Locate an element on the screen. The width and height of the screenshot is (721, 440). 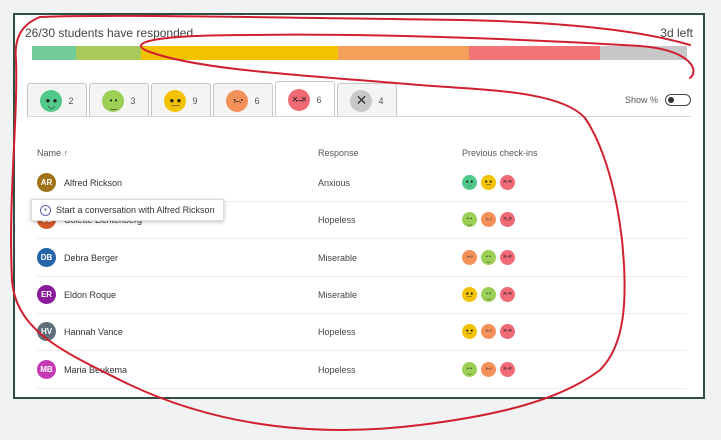
show-percent-label: Show % is located at coordinates (641, 100).